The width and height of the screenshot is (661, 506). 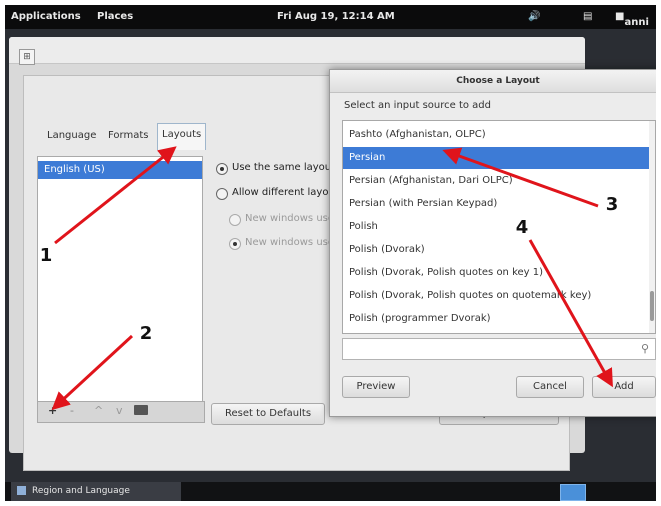 What do you see at coordinates (46, 255) in the screenshot?
I see `callout-number: 1` at bounding box center [46, 255].